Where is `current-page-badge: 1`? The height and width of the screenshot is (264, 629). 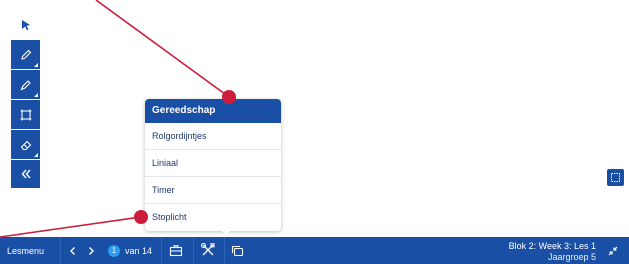 current-page-badge: 1 is located at coordinates (114, 251).